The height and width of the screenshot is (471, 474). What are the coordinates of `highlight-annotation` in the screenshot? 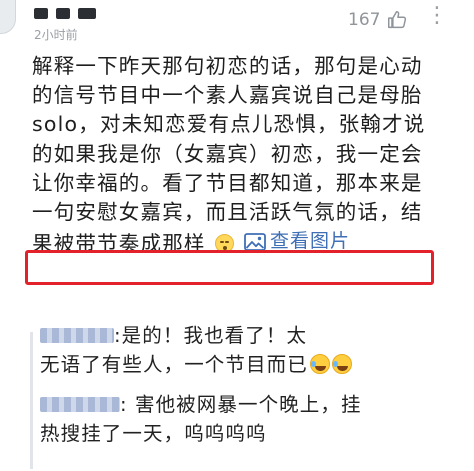 It's located at (229, 267).